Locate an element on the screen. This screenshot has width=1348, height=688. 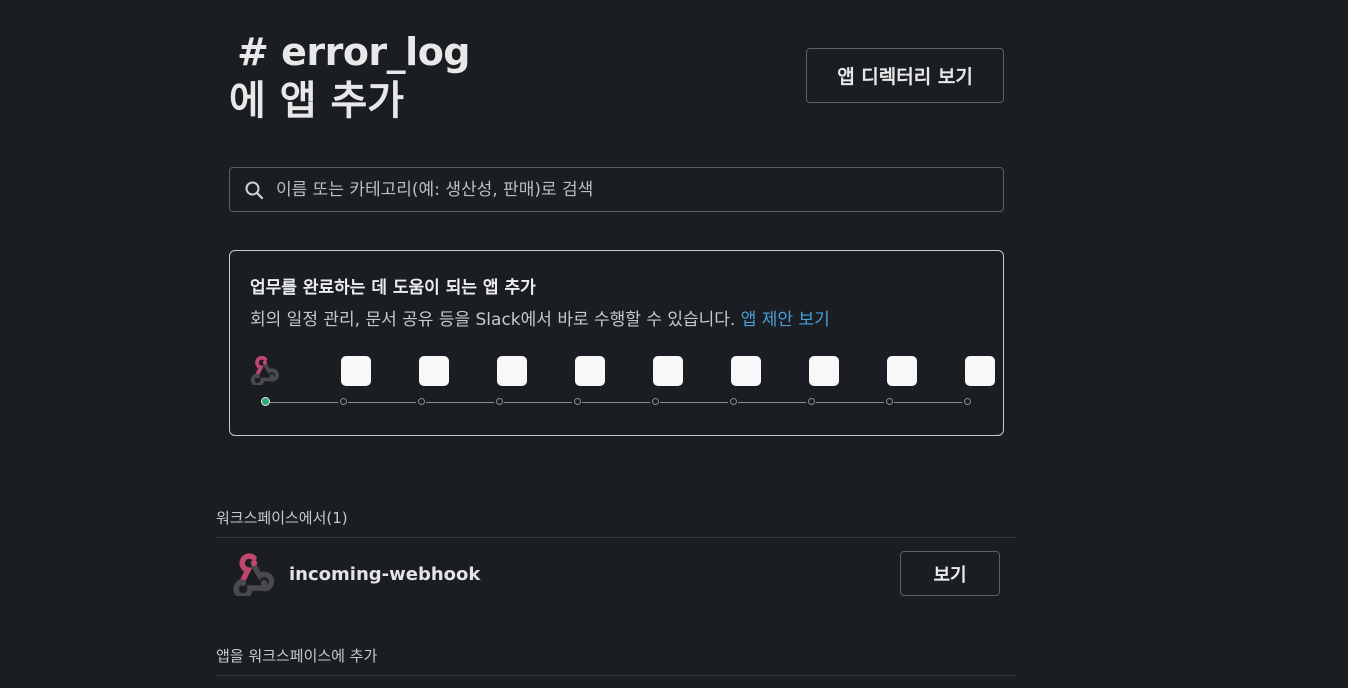
app-carousel is located at coordinates (616, 385).